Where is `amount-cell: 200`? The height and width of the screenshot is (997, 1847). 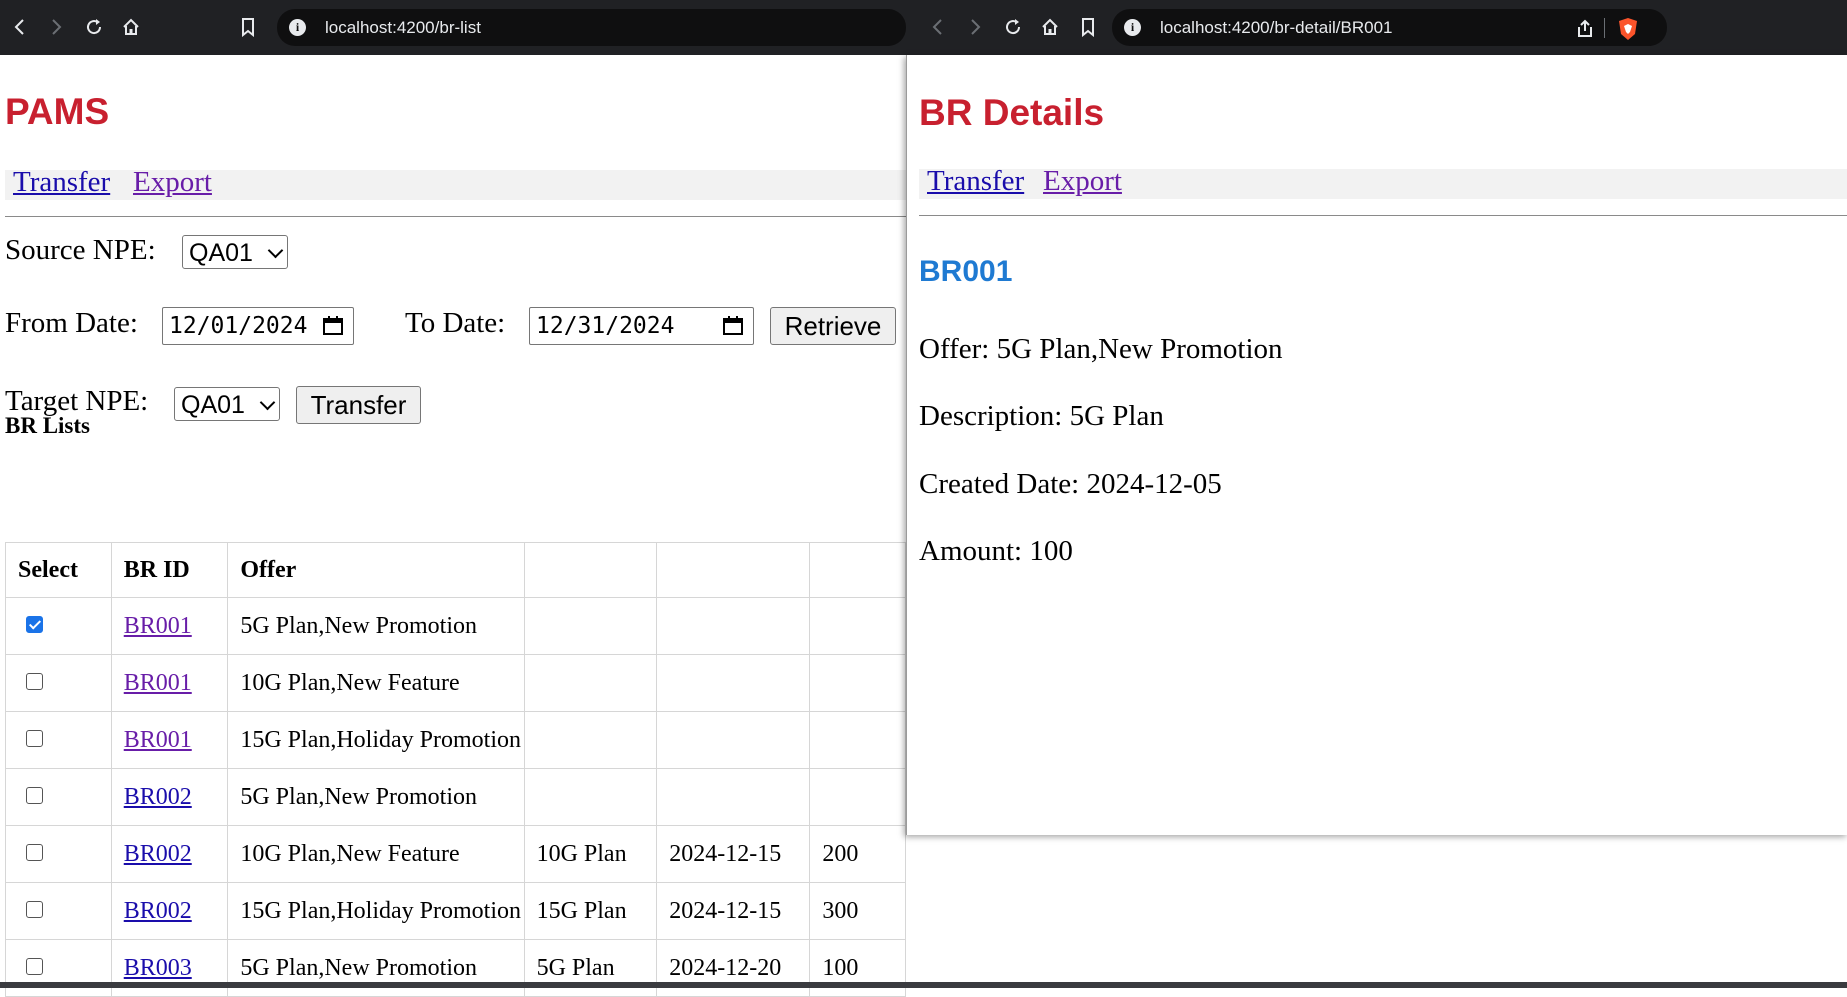 amount-cell: 200 is located at coordinates (857, 854).